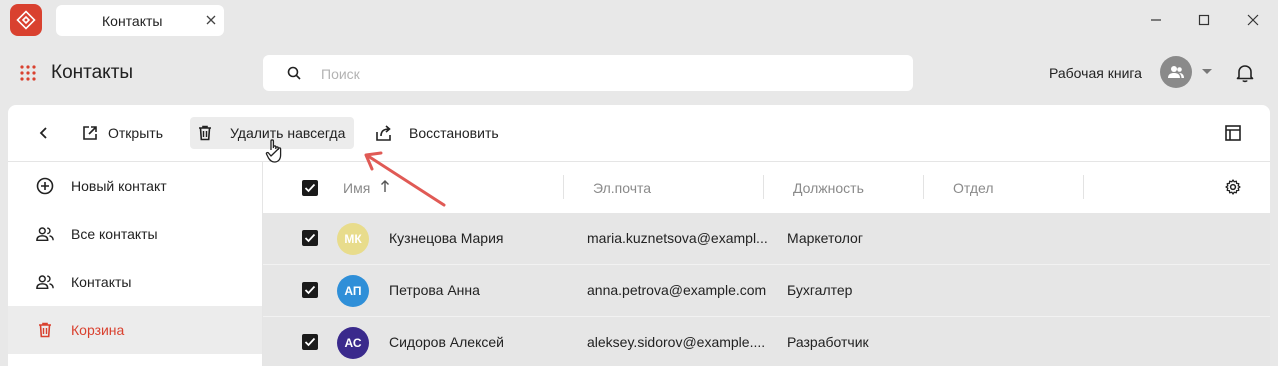 The image size is (1278, 366). Describe the element at coordinates (26, 20) in the screenshot. I see `app-logo-icon` at that location.